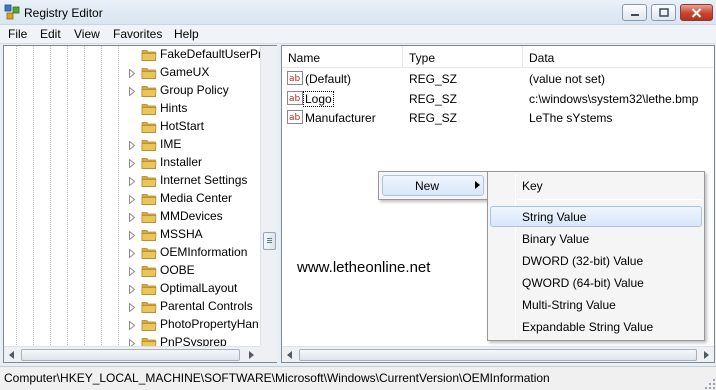 The image size is (716, 390). I want to click on maximize-icon, so click(663, 12).